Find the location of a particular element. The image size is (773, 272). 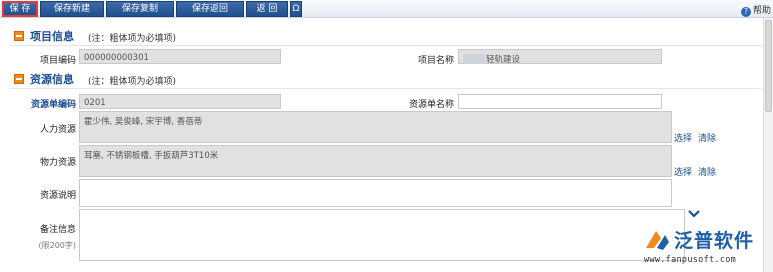

project-name-value: 轻轨建设 is located at coordinates (503, 60).